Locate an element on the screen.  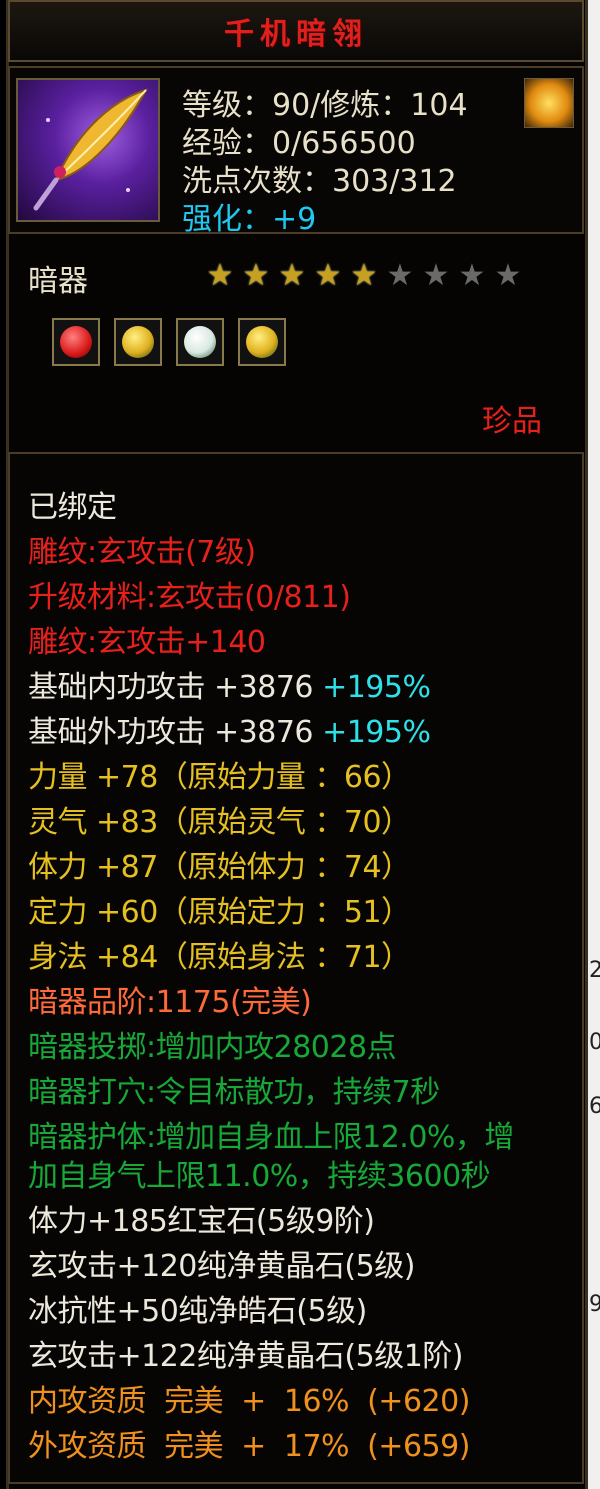
focus-line: 定力 +60（原始定力 ：51） is located at coordinates (219, 912).